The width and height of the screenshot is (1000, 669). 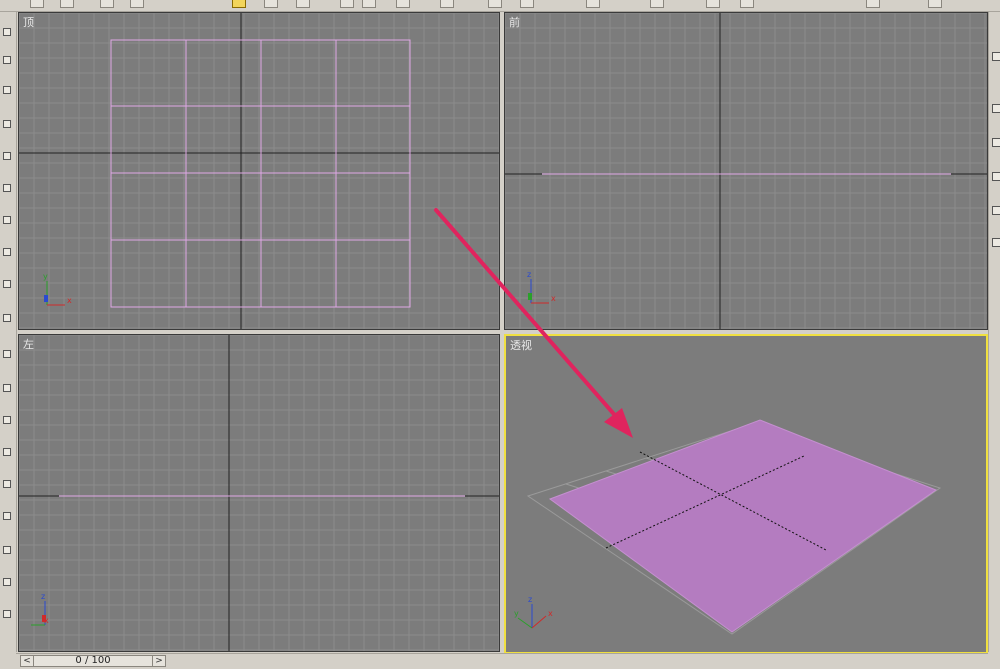 I want to click on command-panel-edge, so click(x=994, y=332).